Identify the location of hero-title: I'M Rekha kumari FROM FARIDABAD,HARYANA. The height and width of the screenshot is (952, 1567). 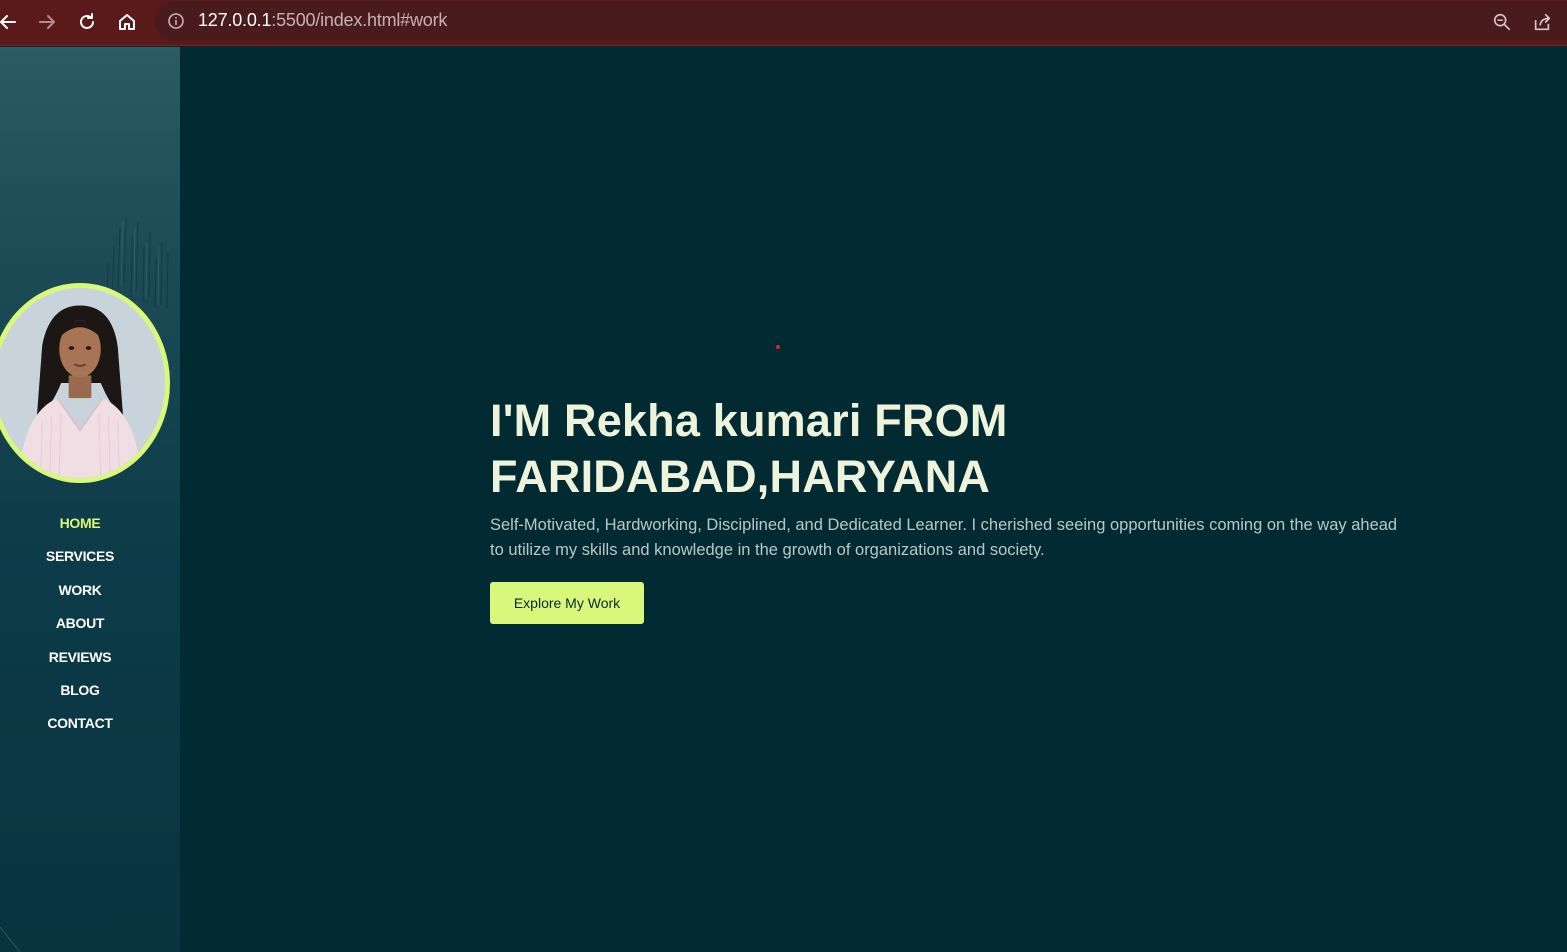
(870, 449).